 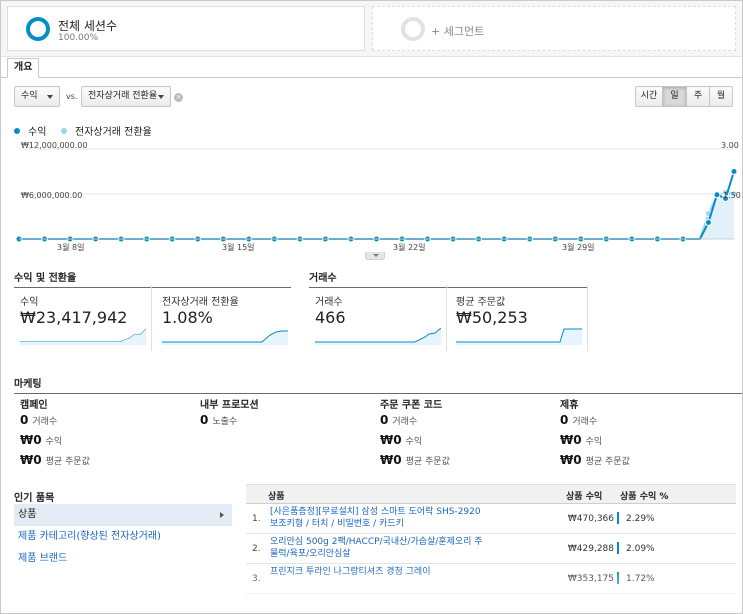 What do you see at coordinates (34, 405) in the screenshot?
I see `marketing-title: 캠페인` at bounding box center [34, 405].